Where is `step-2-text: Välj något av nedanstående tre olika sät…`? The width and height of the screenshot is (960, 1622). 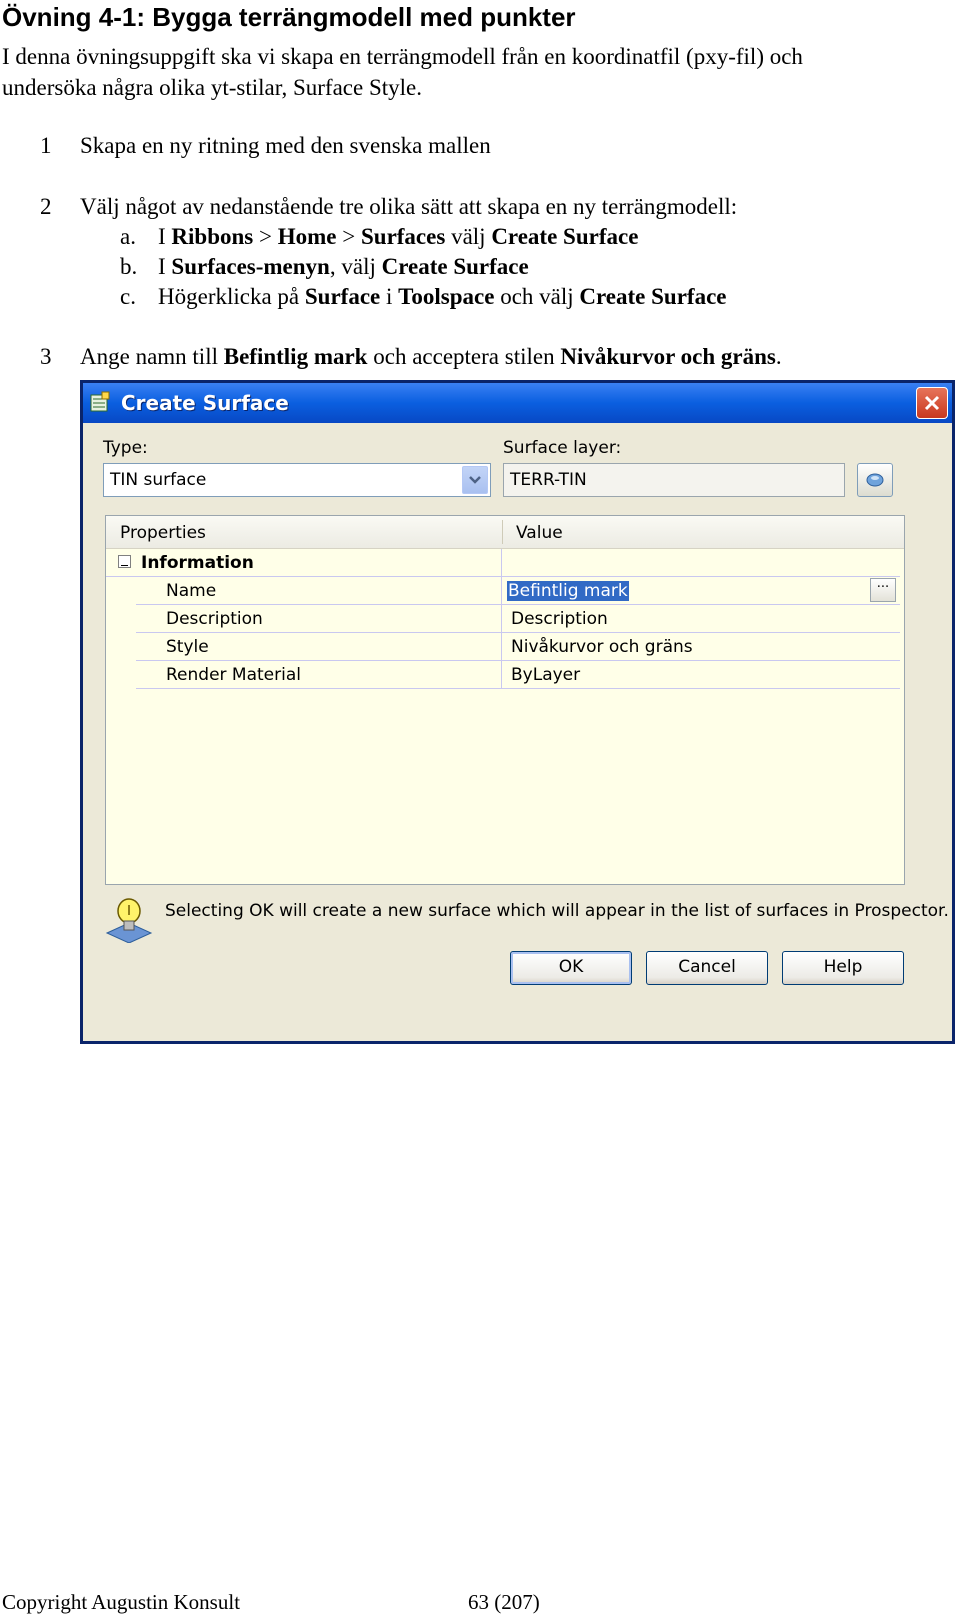
step-2-text: Välj något av nedanstående tre olika sät… is located at coordinates (409, 206).